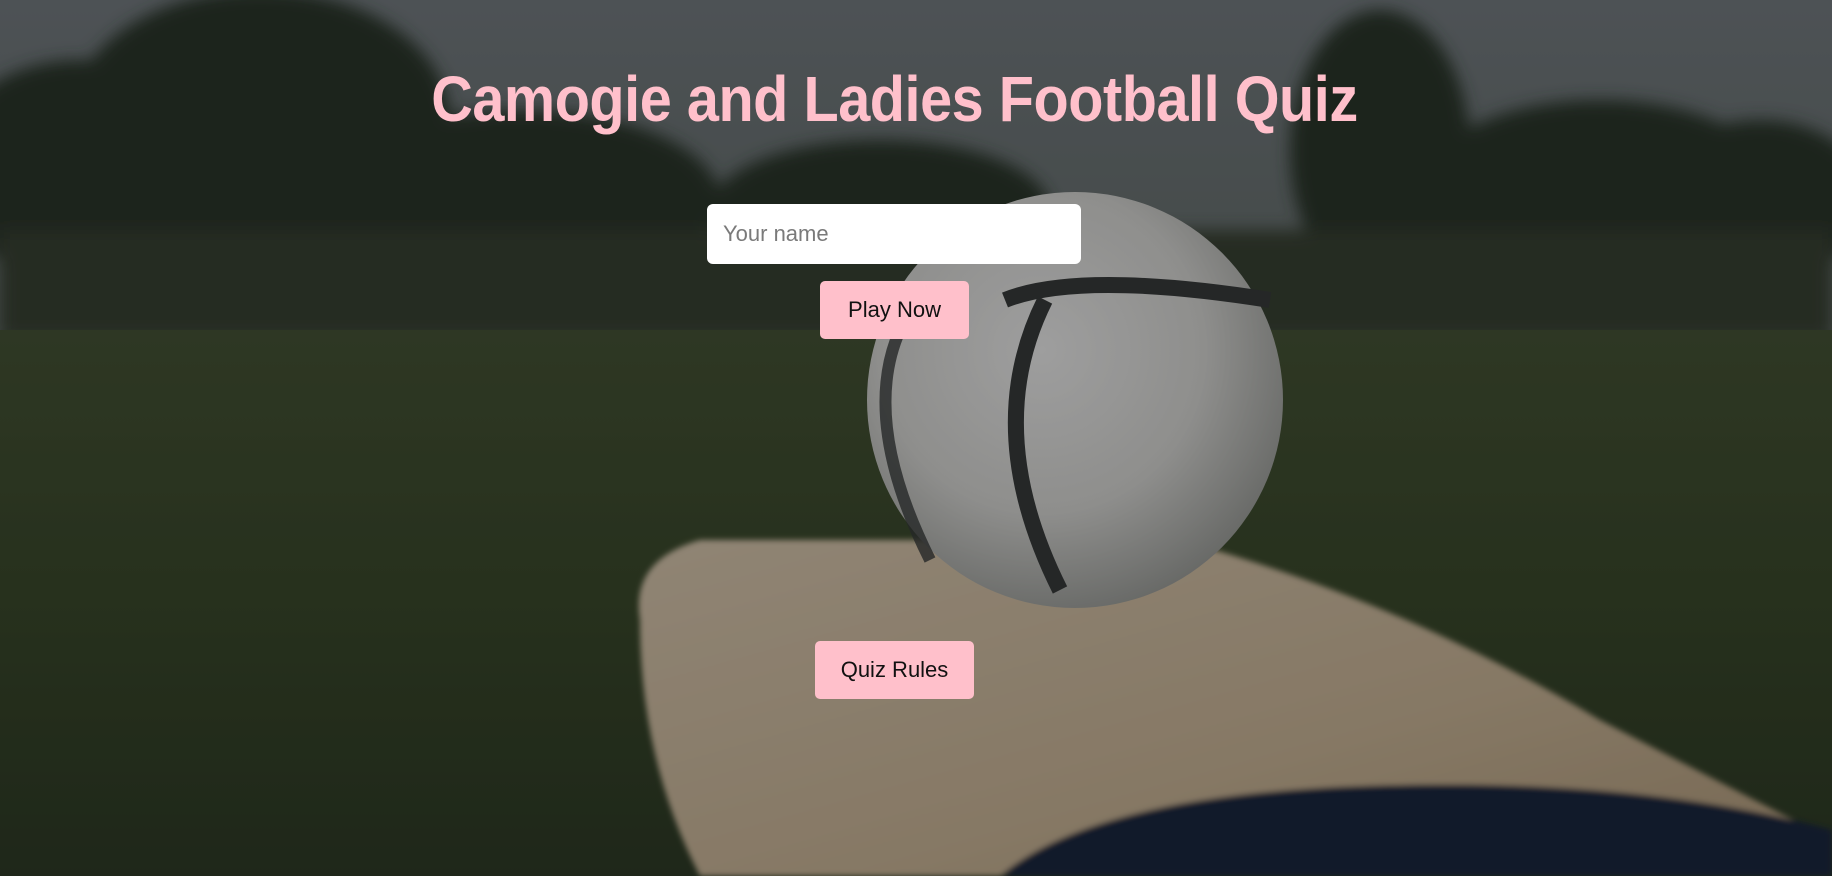  Describe the element at coordinates (894, 670) in the screenshot. I see `quiz-rules-button: Quiz Rules` at that location.